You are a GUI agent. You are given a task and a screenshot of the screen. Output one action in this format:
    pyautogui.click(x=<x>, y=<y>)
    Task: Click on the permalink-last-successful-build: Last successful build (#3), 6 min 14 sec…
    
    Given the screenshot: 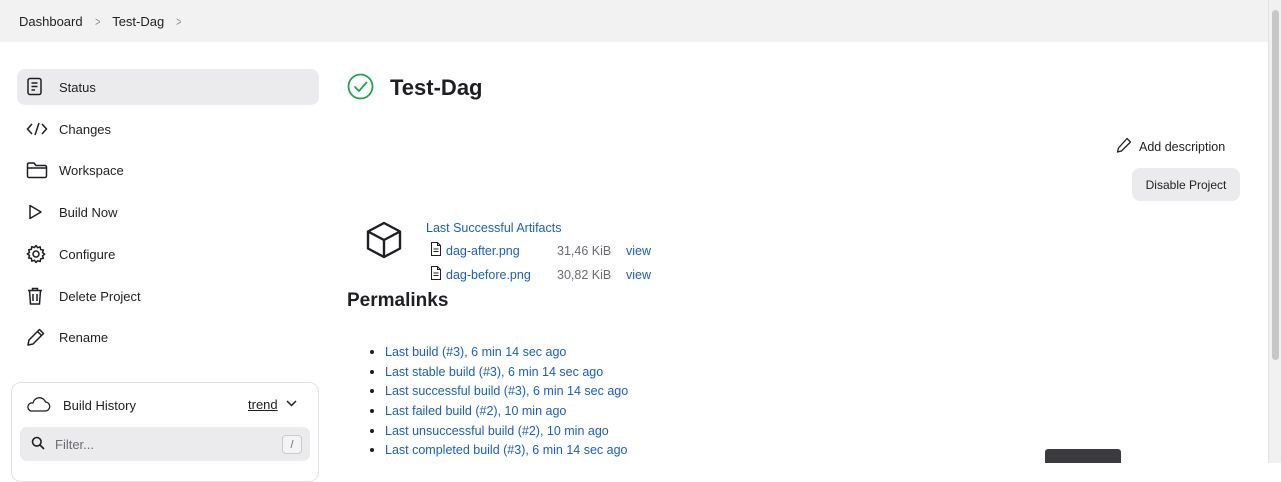 What is the action you would take?
    pyautogui.click(x=506, y=391)
    